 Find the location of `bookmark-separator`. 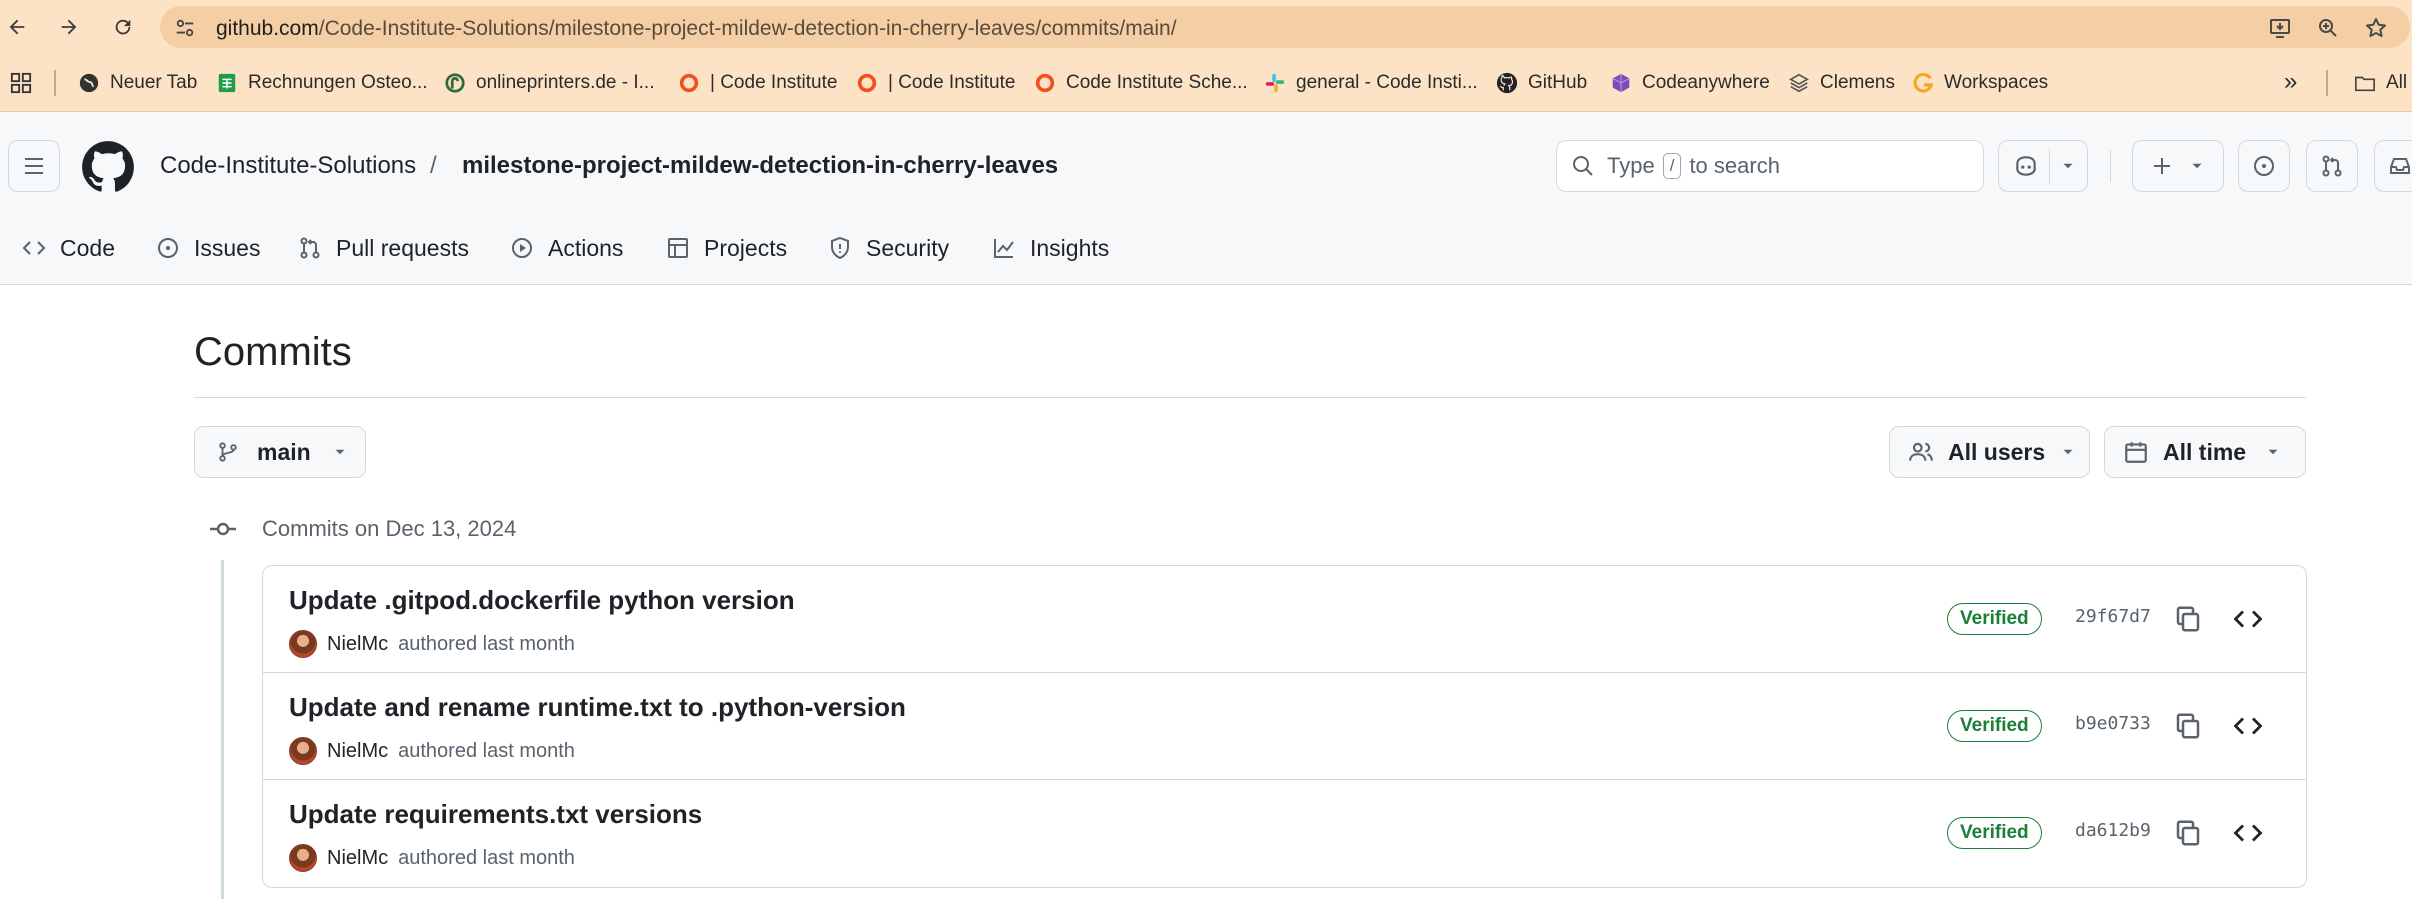

bookmark-separator is located at coordinates (2327, 83).